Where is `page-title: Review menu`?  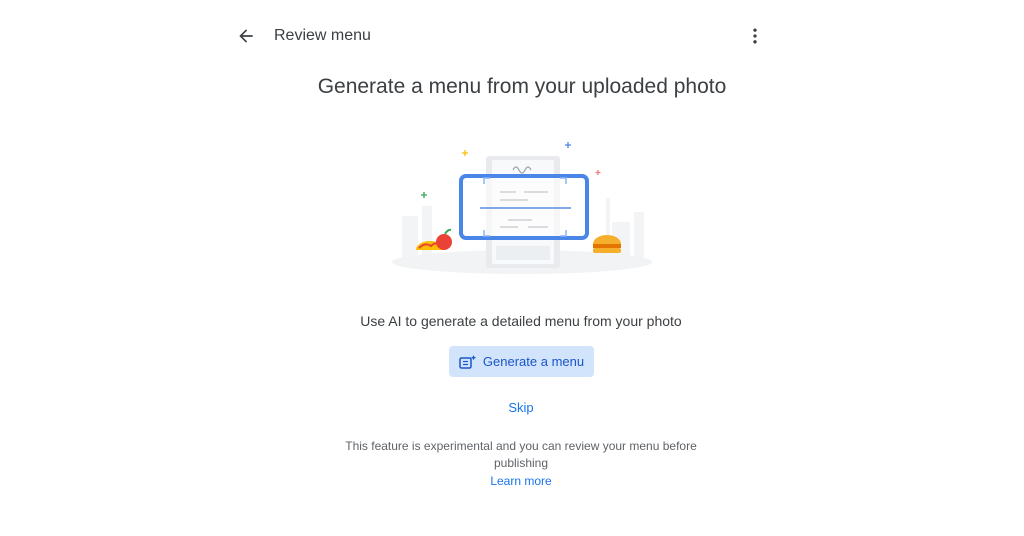
page-title: Review menu is located at coordinates (322, 35).